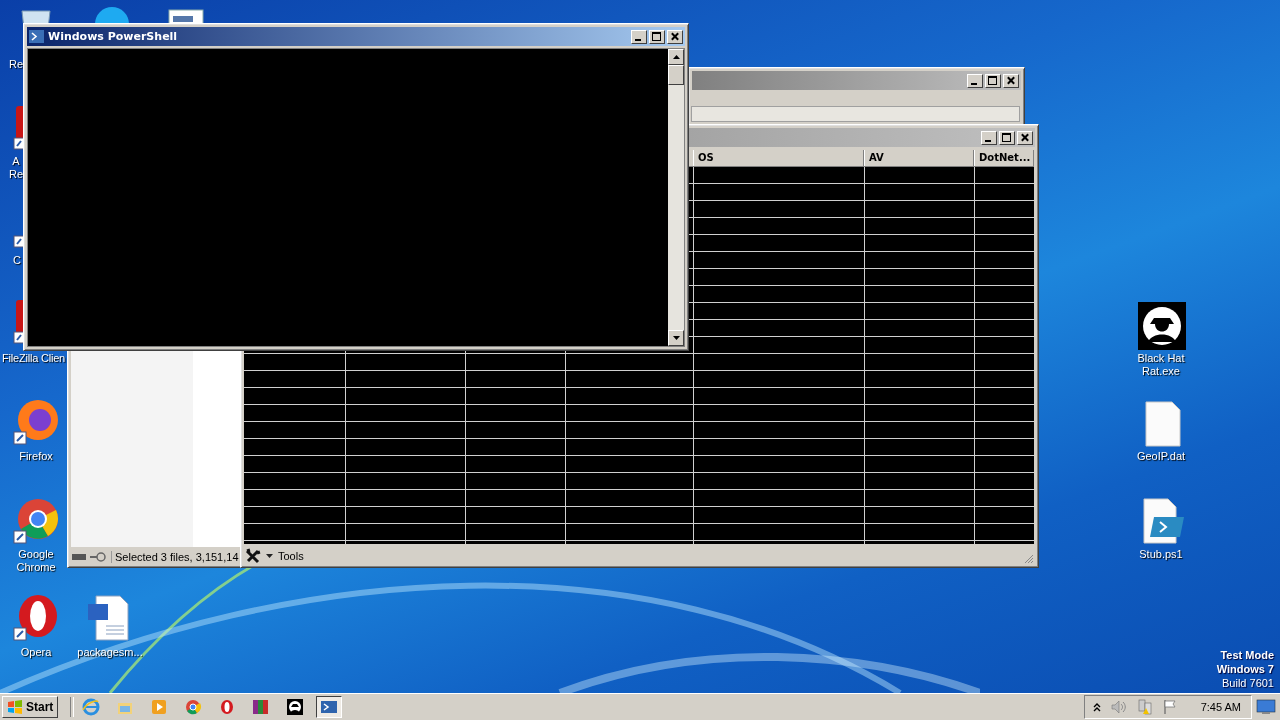 The width and height of the screenshot is (1280, 720). I want to click on input-field, so click(855, 114).